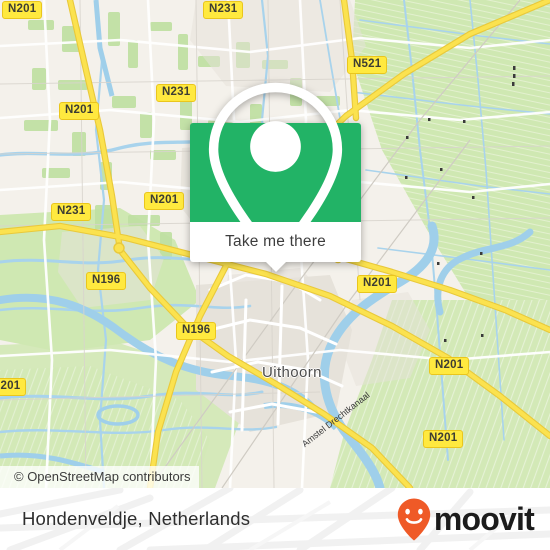  Describe the element at coordinates (484, 519) in the screenshot. I see `moovit-wordmark: moovit` at that location.